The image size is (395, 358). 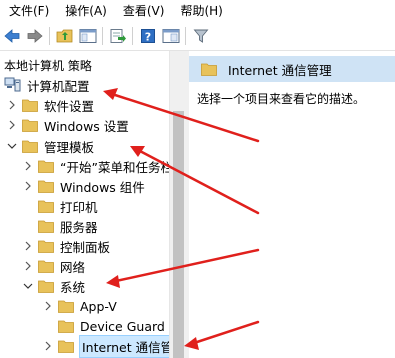 What do you see at coordinates (280, 70) in the screenshot?
I see `details-title: Internet 通信管理` at bounding box center [280, 70].